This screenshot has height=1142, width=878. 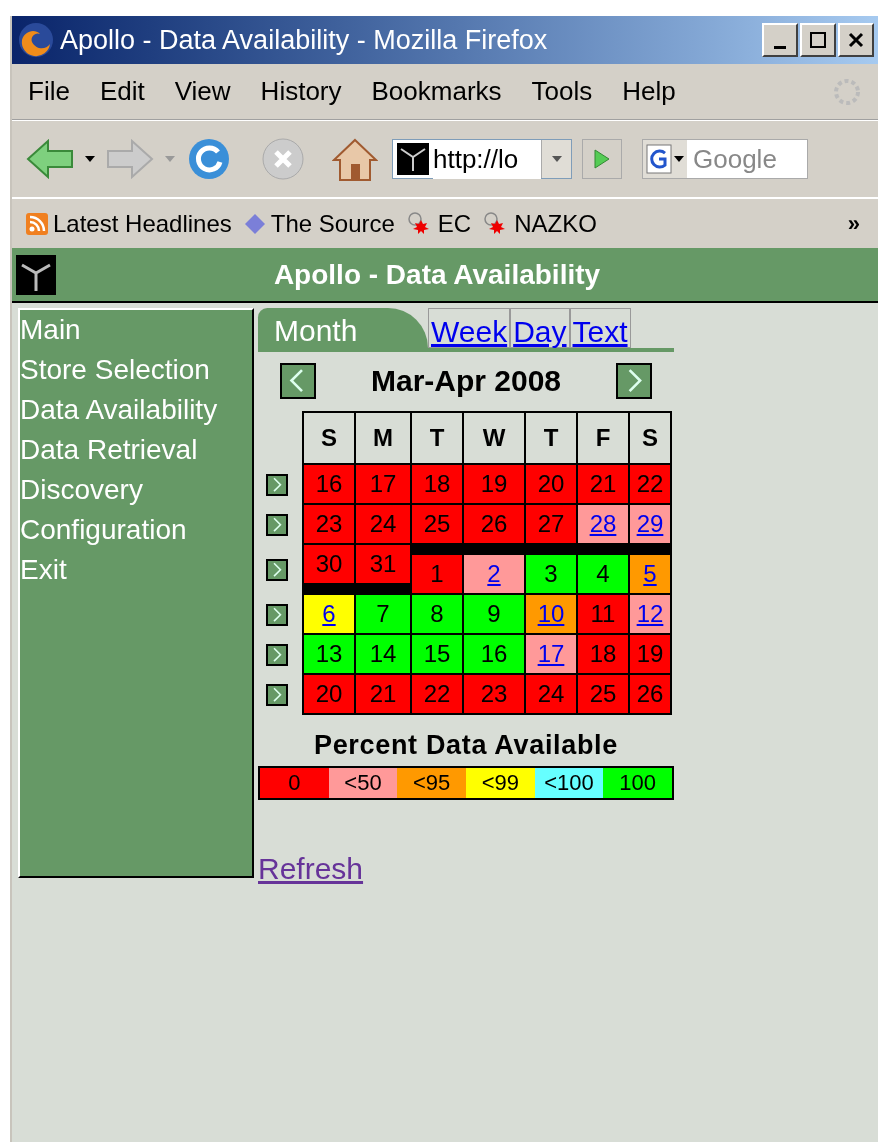 What do you see at coordinates (301, 91) in the screenshot?
I see `menu-item: History` at bounding box center [301, 91].